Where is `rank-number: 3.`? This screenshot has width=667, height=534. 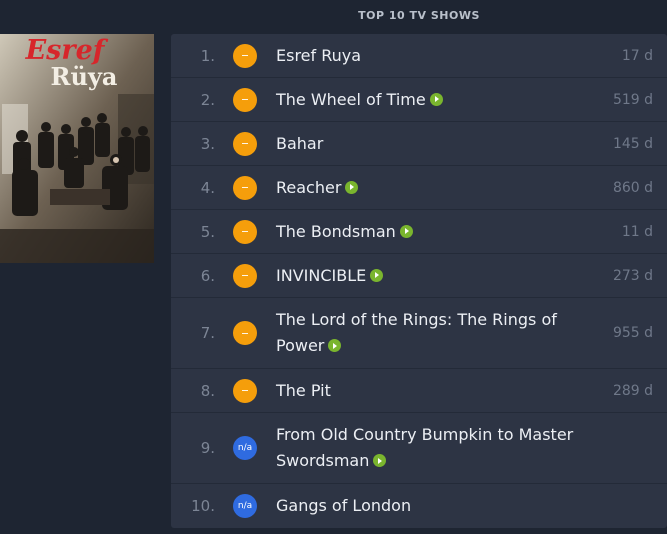 rank-number: 3. is located at coordinates (207, 143).